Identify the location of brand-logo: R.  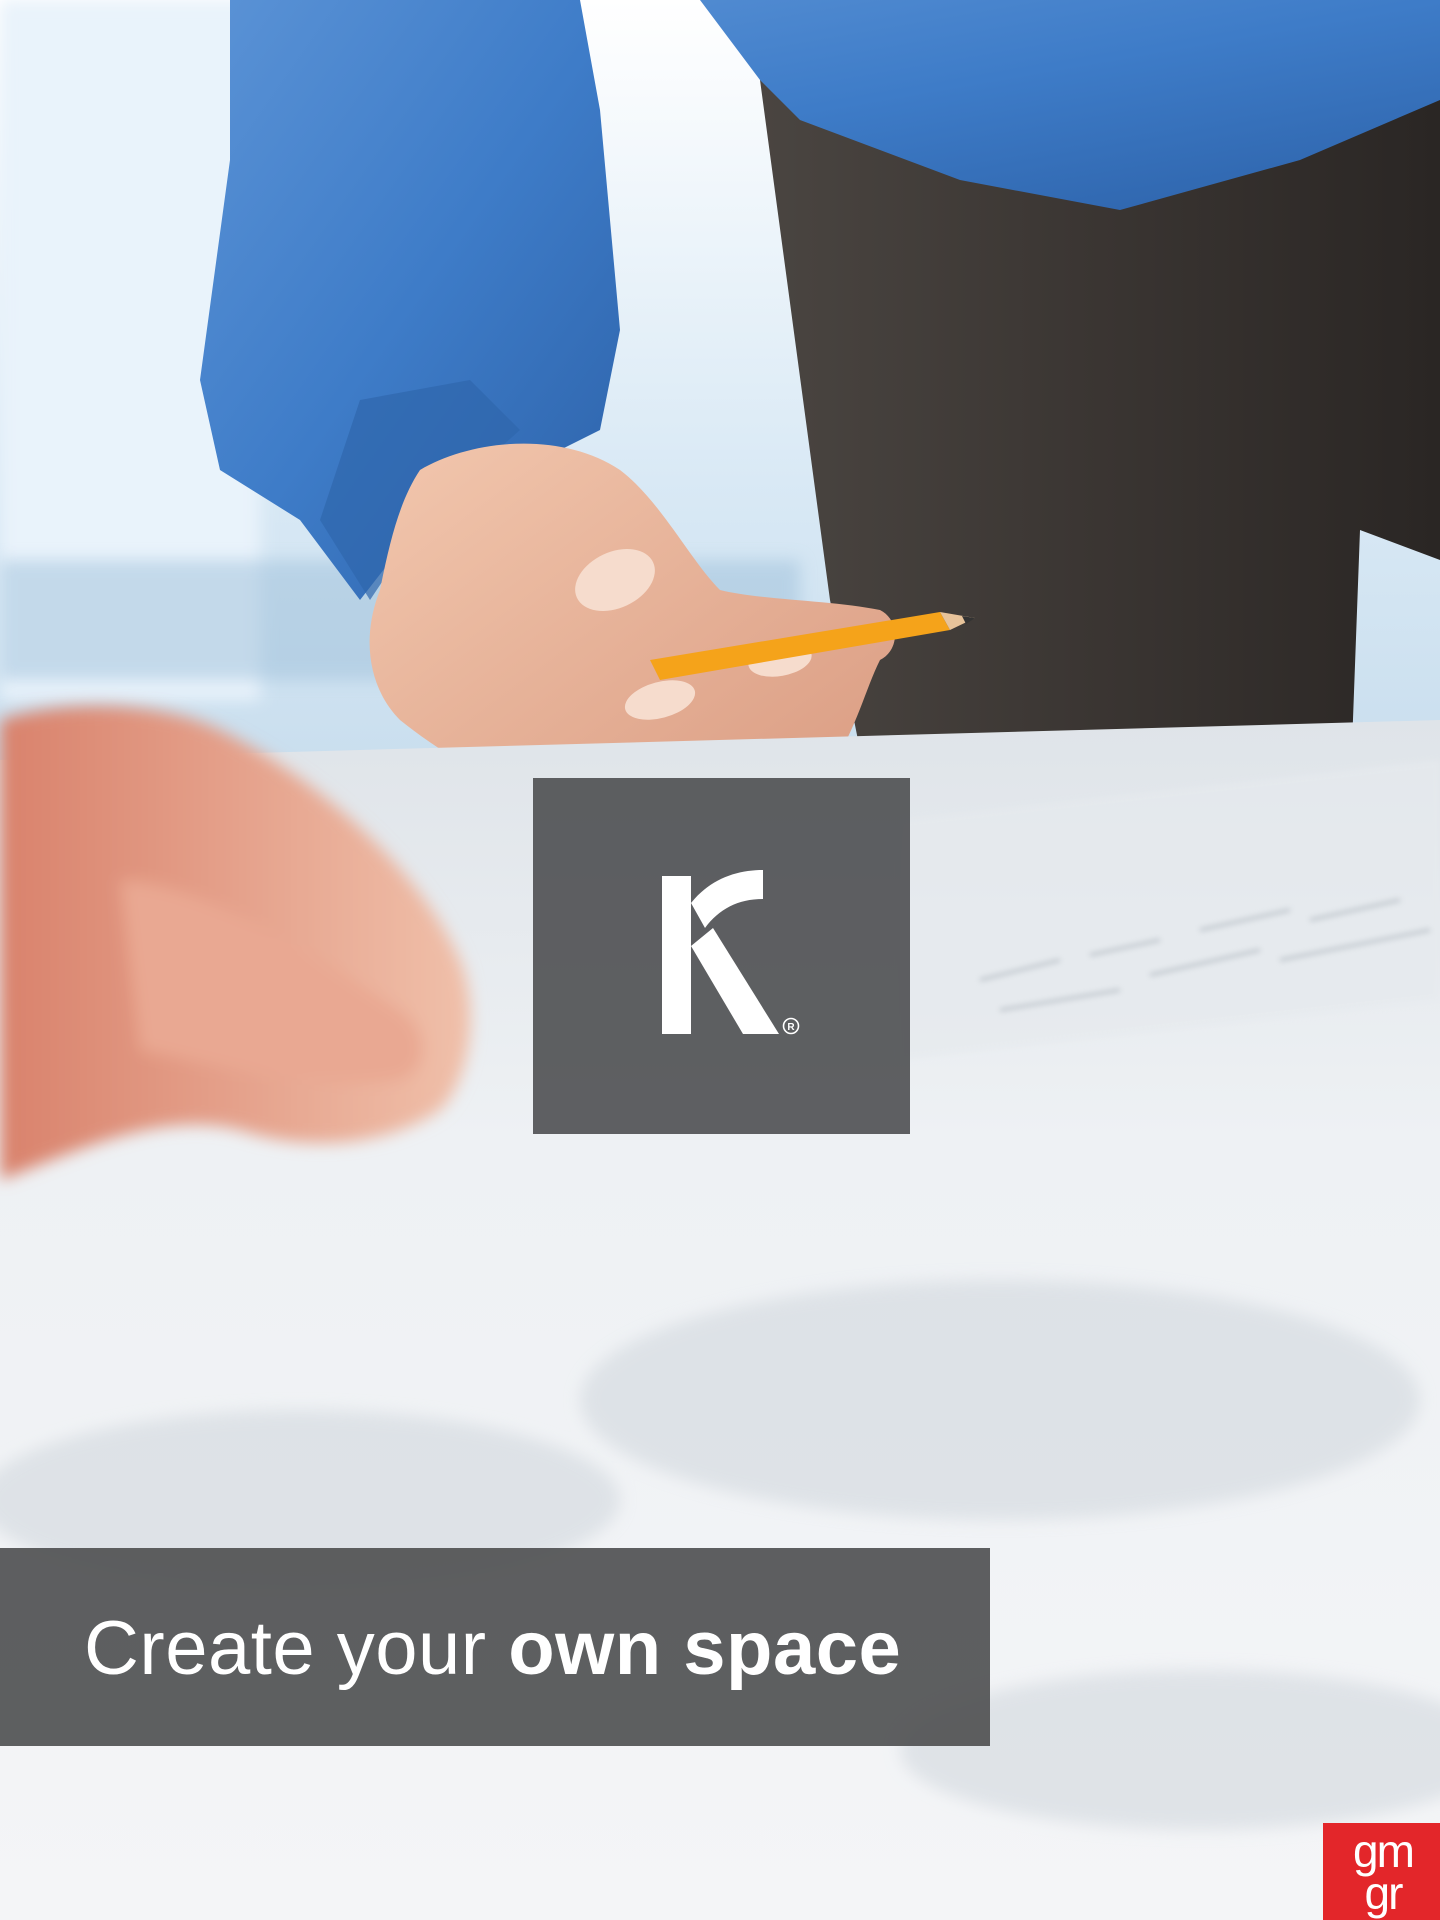
(721, 956).